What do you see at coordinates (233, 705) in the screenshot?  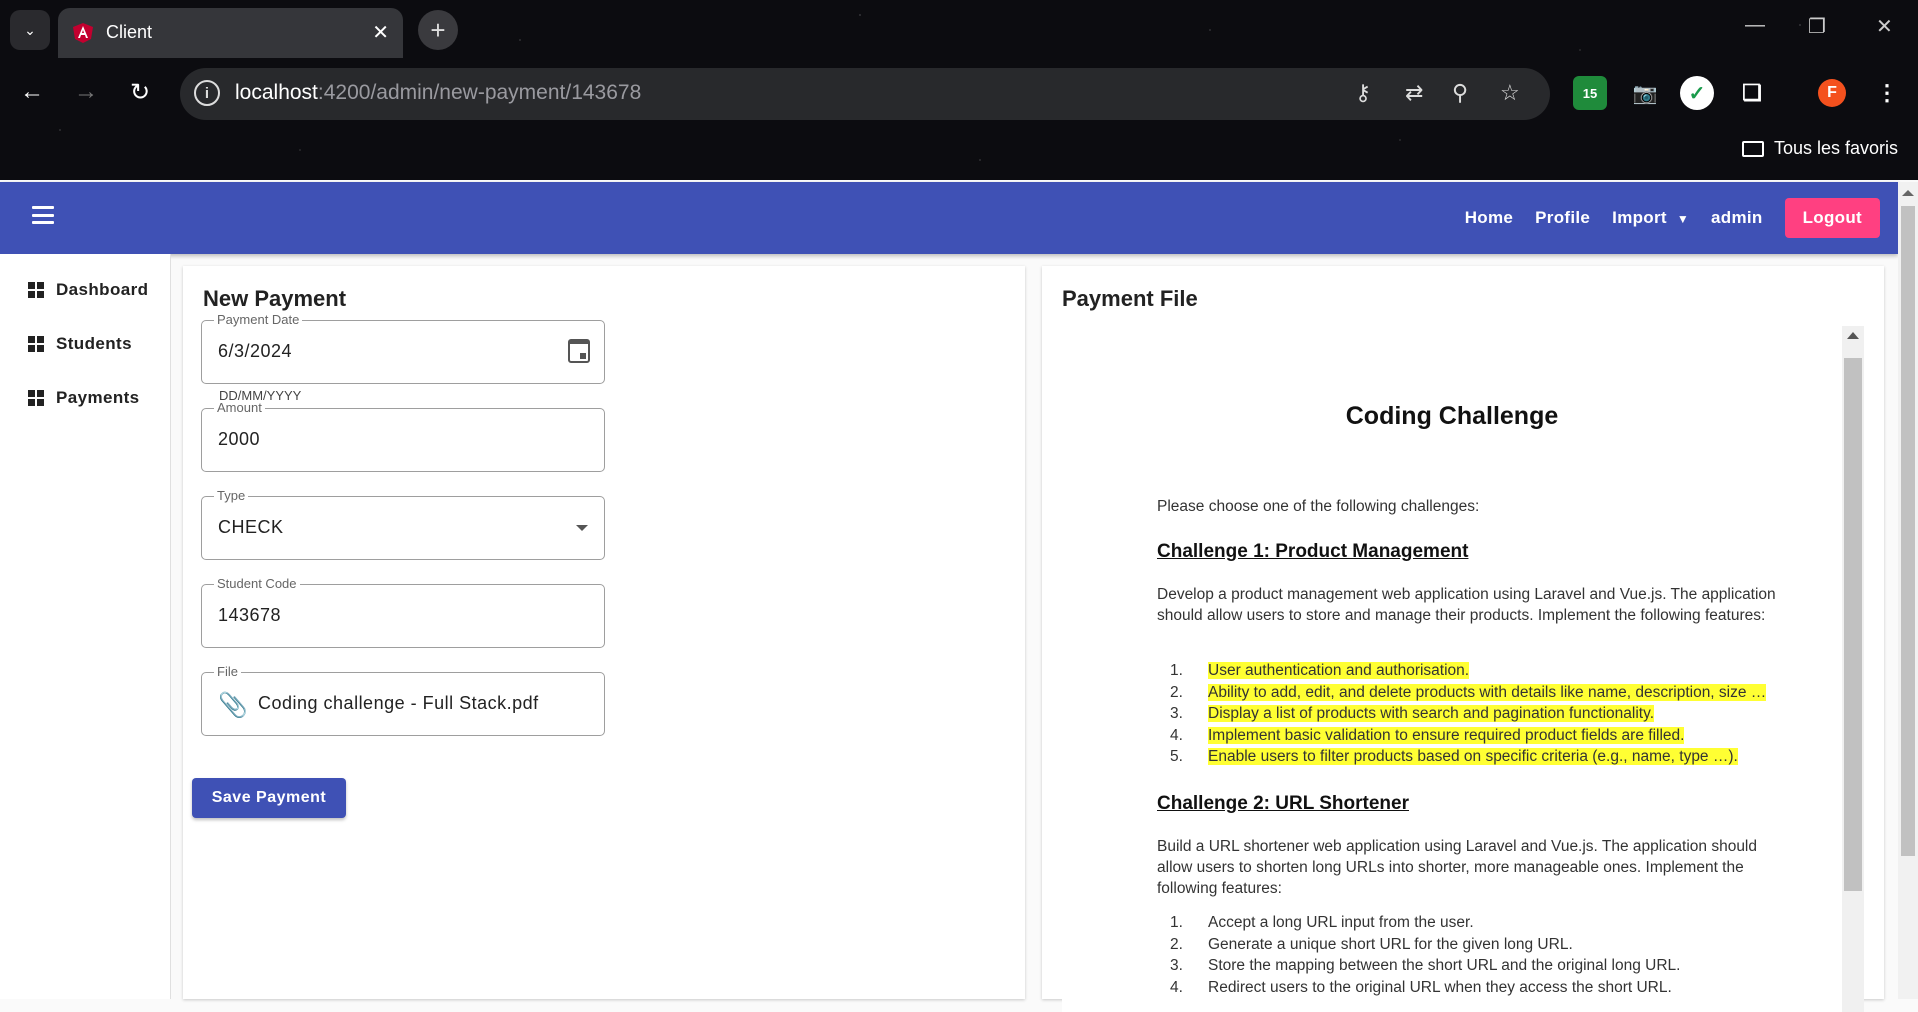 I see `paperclip-icon: 📎` at bounding box center [233, 705].